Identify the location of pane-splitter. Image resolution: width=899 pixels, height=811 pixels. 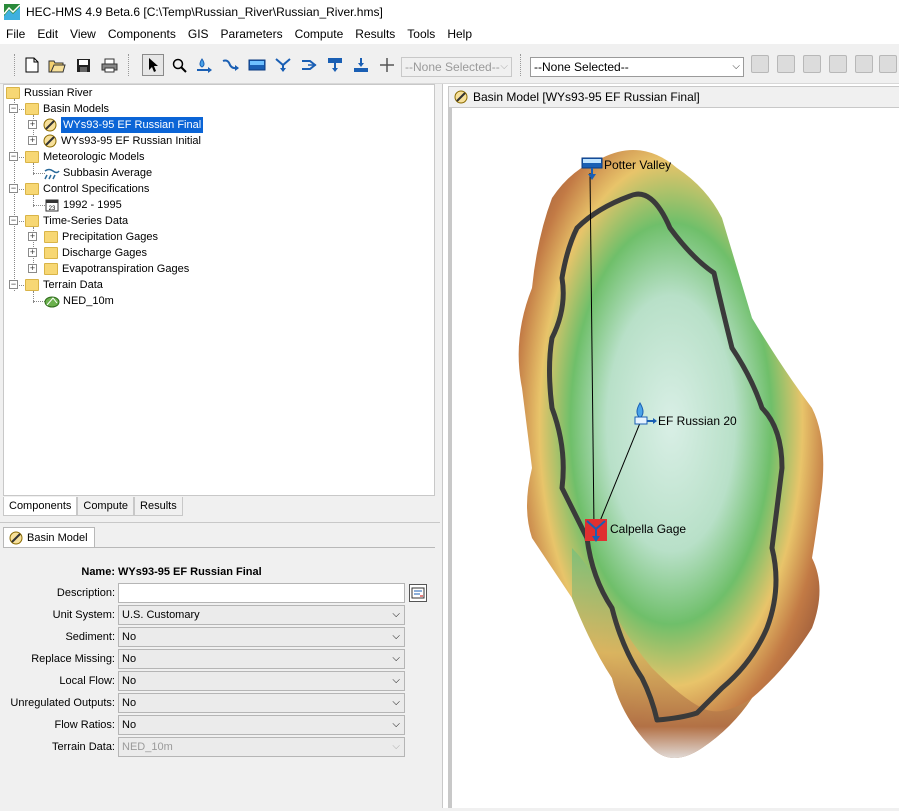
(220, 523).